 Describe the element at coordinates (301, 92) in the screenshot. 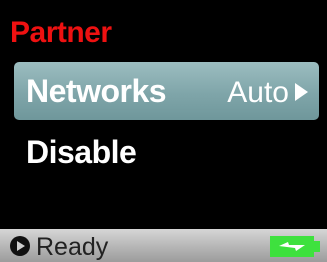

I see `chevron-right-icon` at that location.